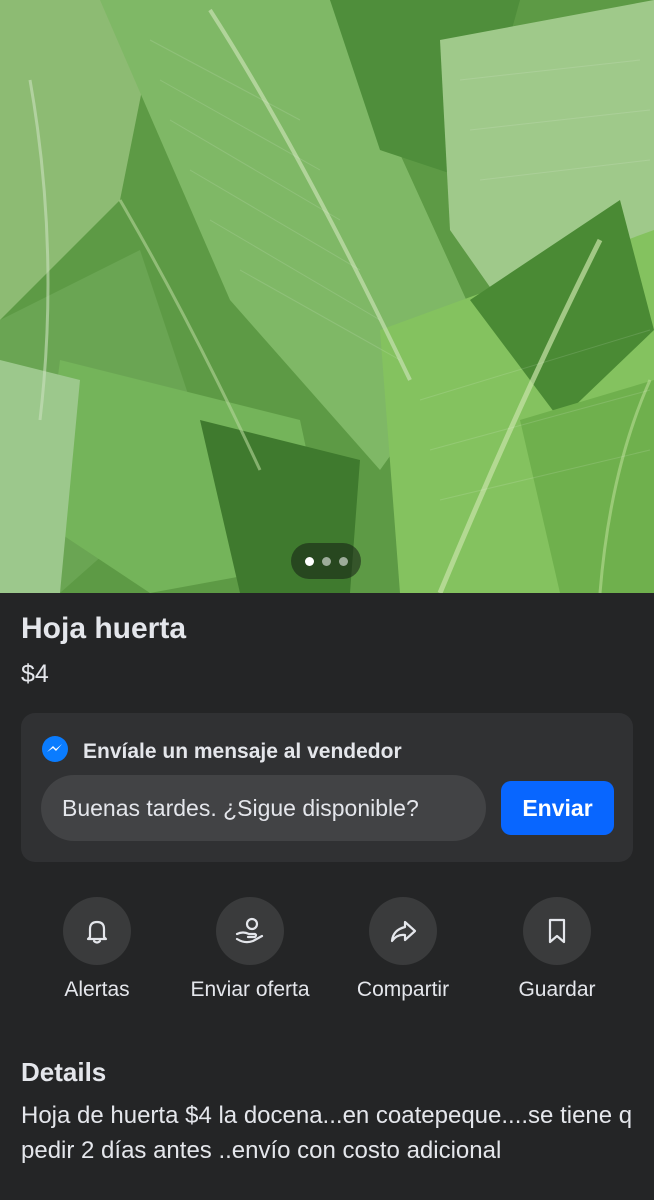 The width and height of the screenshot is (654, 1200). What do you see at coordinates (242, 751) in the screenshot?
I see `message-heading: Envíale un mensaje al vendedor` at bounding box center [242, 751].